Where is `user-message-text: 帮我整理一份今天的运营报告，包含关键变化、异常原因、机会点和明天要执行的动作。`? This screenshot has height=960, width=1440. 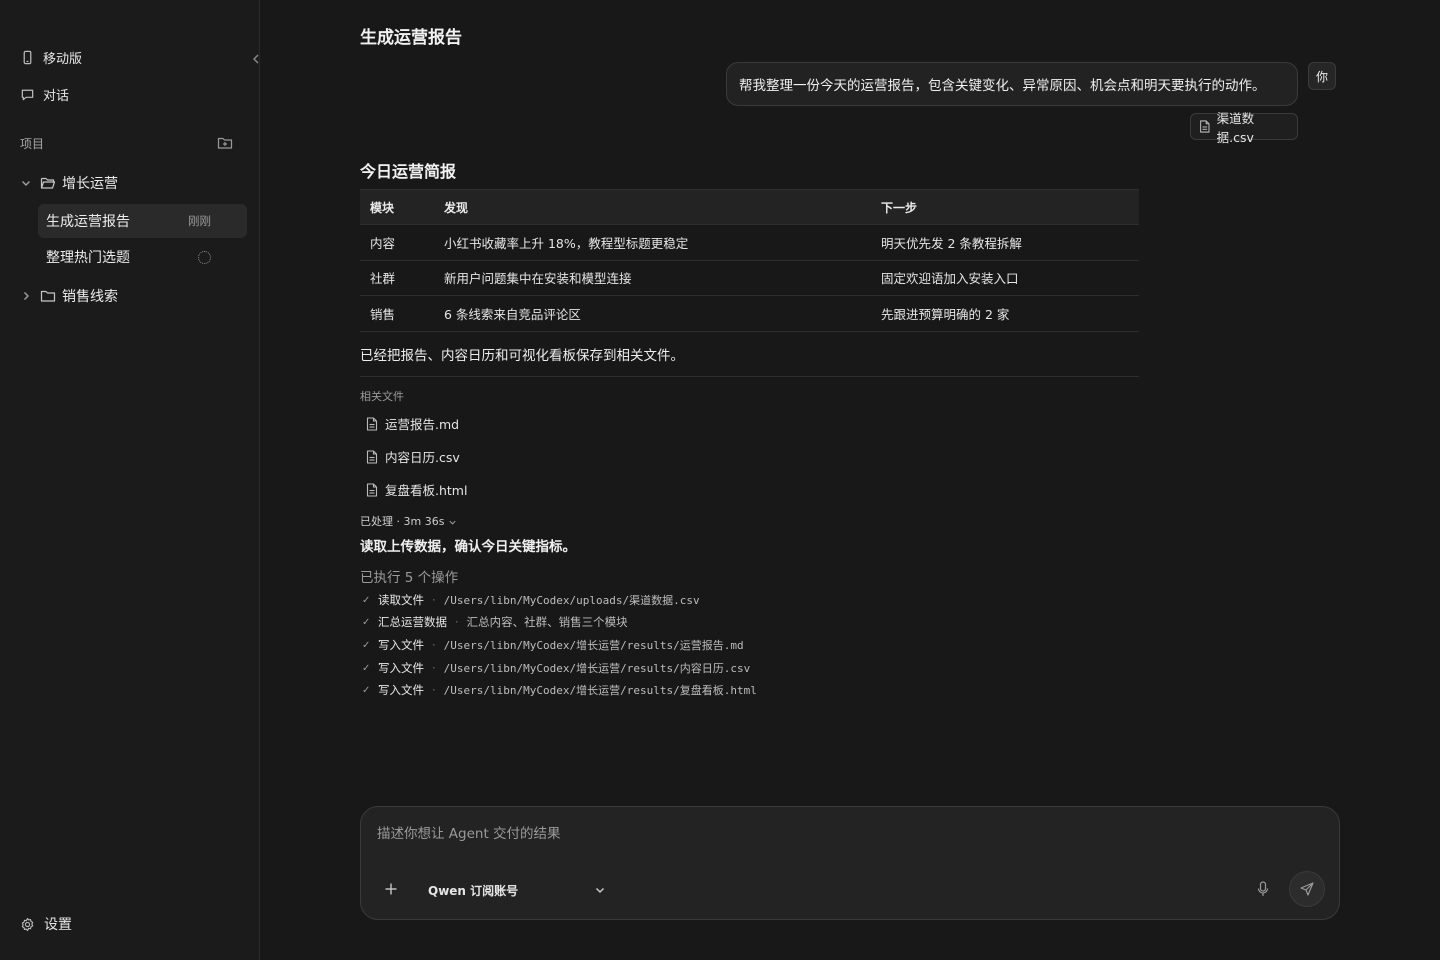 user-message-text: 帮我整理一份今天的运营报告，包含关键变化、异常原因、机会点和明天要执行的动作。 is located at coordinates (1002, 86).